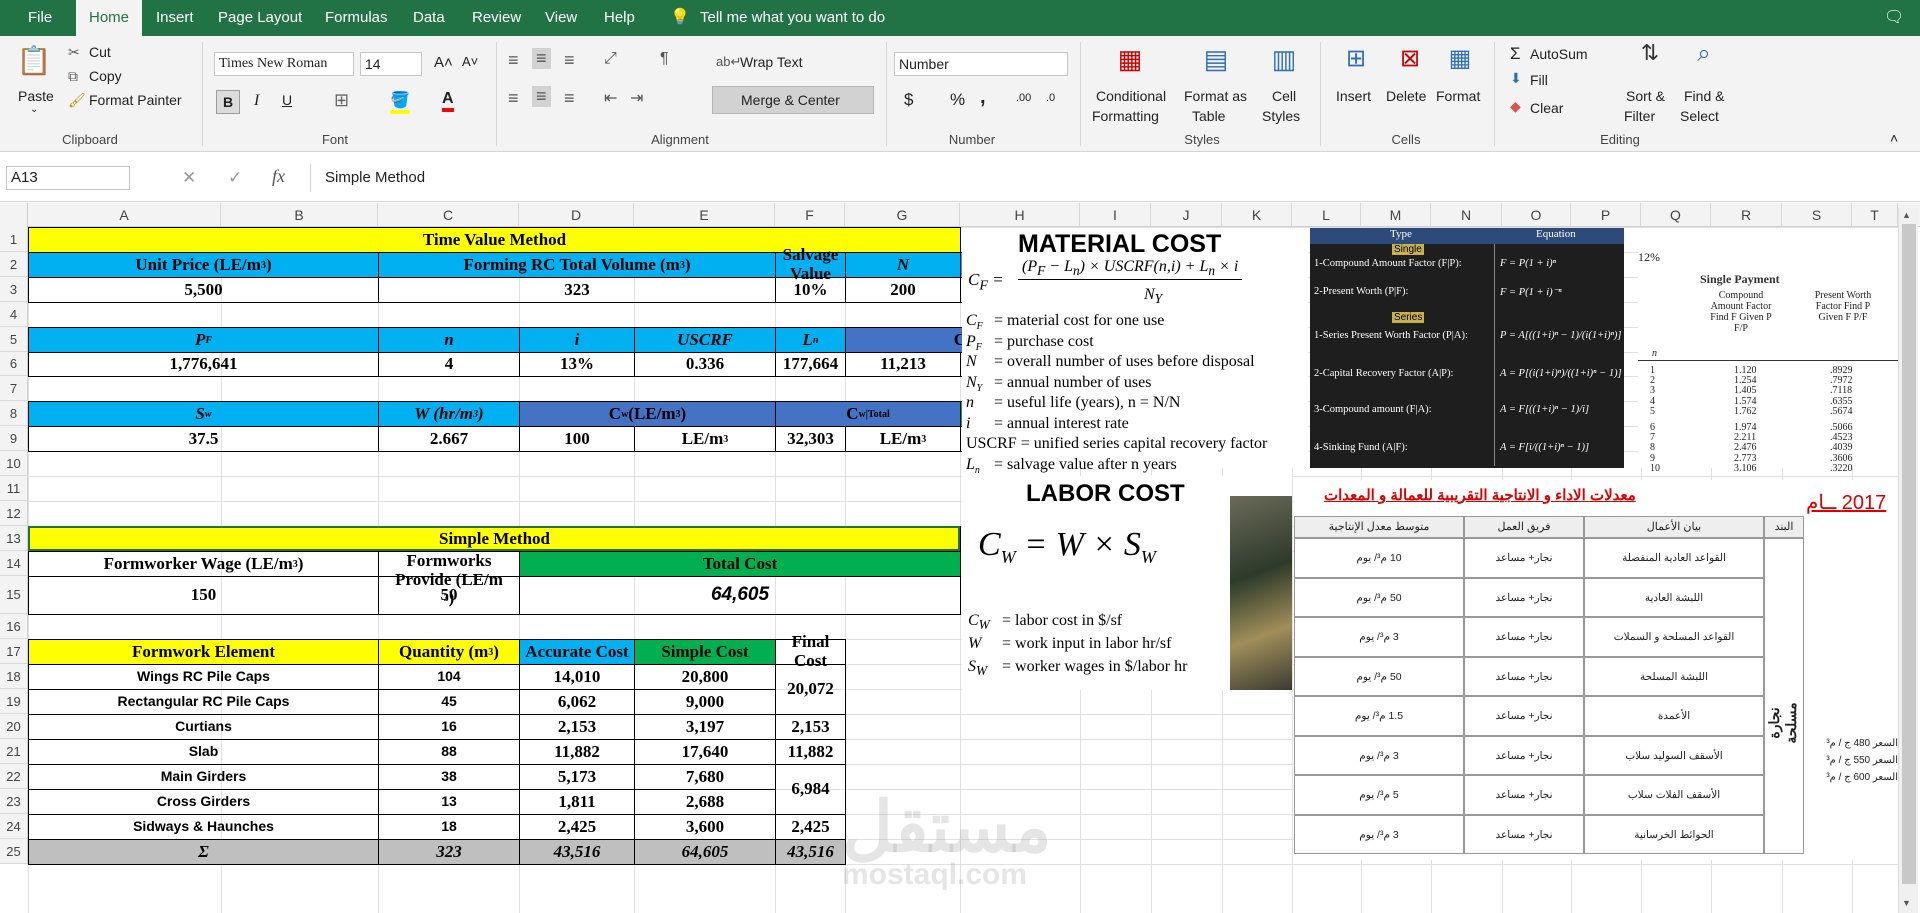  Describe the element at coordinates (14, 413) in the screenshot. I see `row-header: 8` at that location.